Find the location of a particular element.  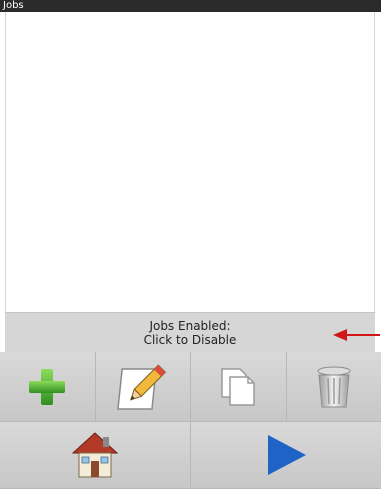

delete-job-button is located at coordinates (333, 387).